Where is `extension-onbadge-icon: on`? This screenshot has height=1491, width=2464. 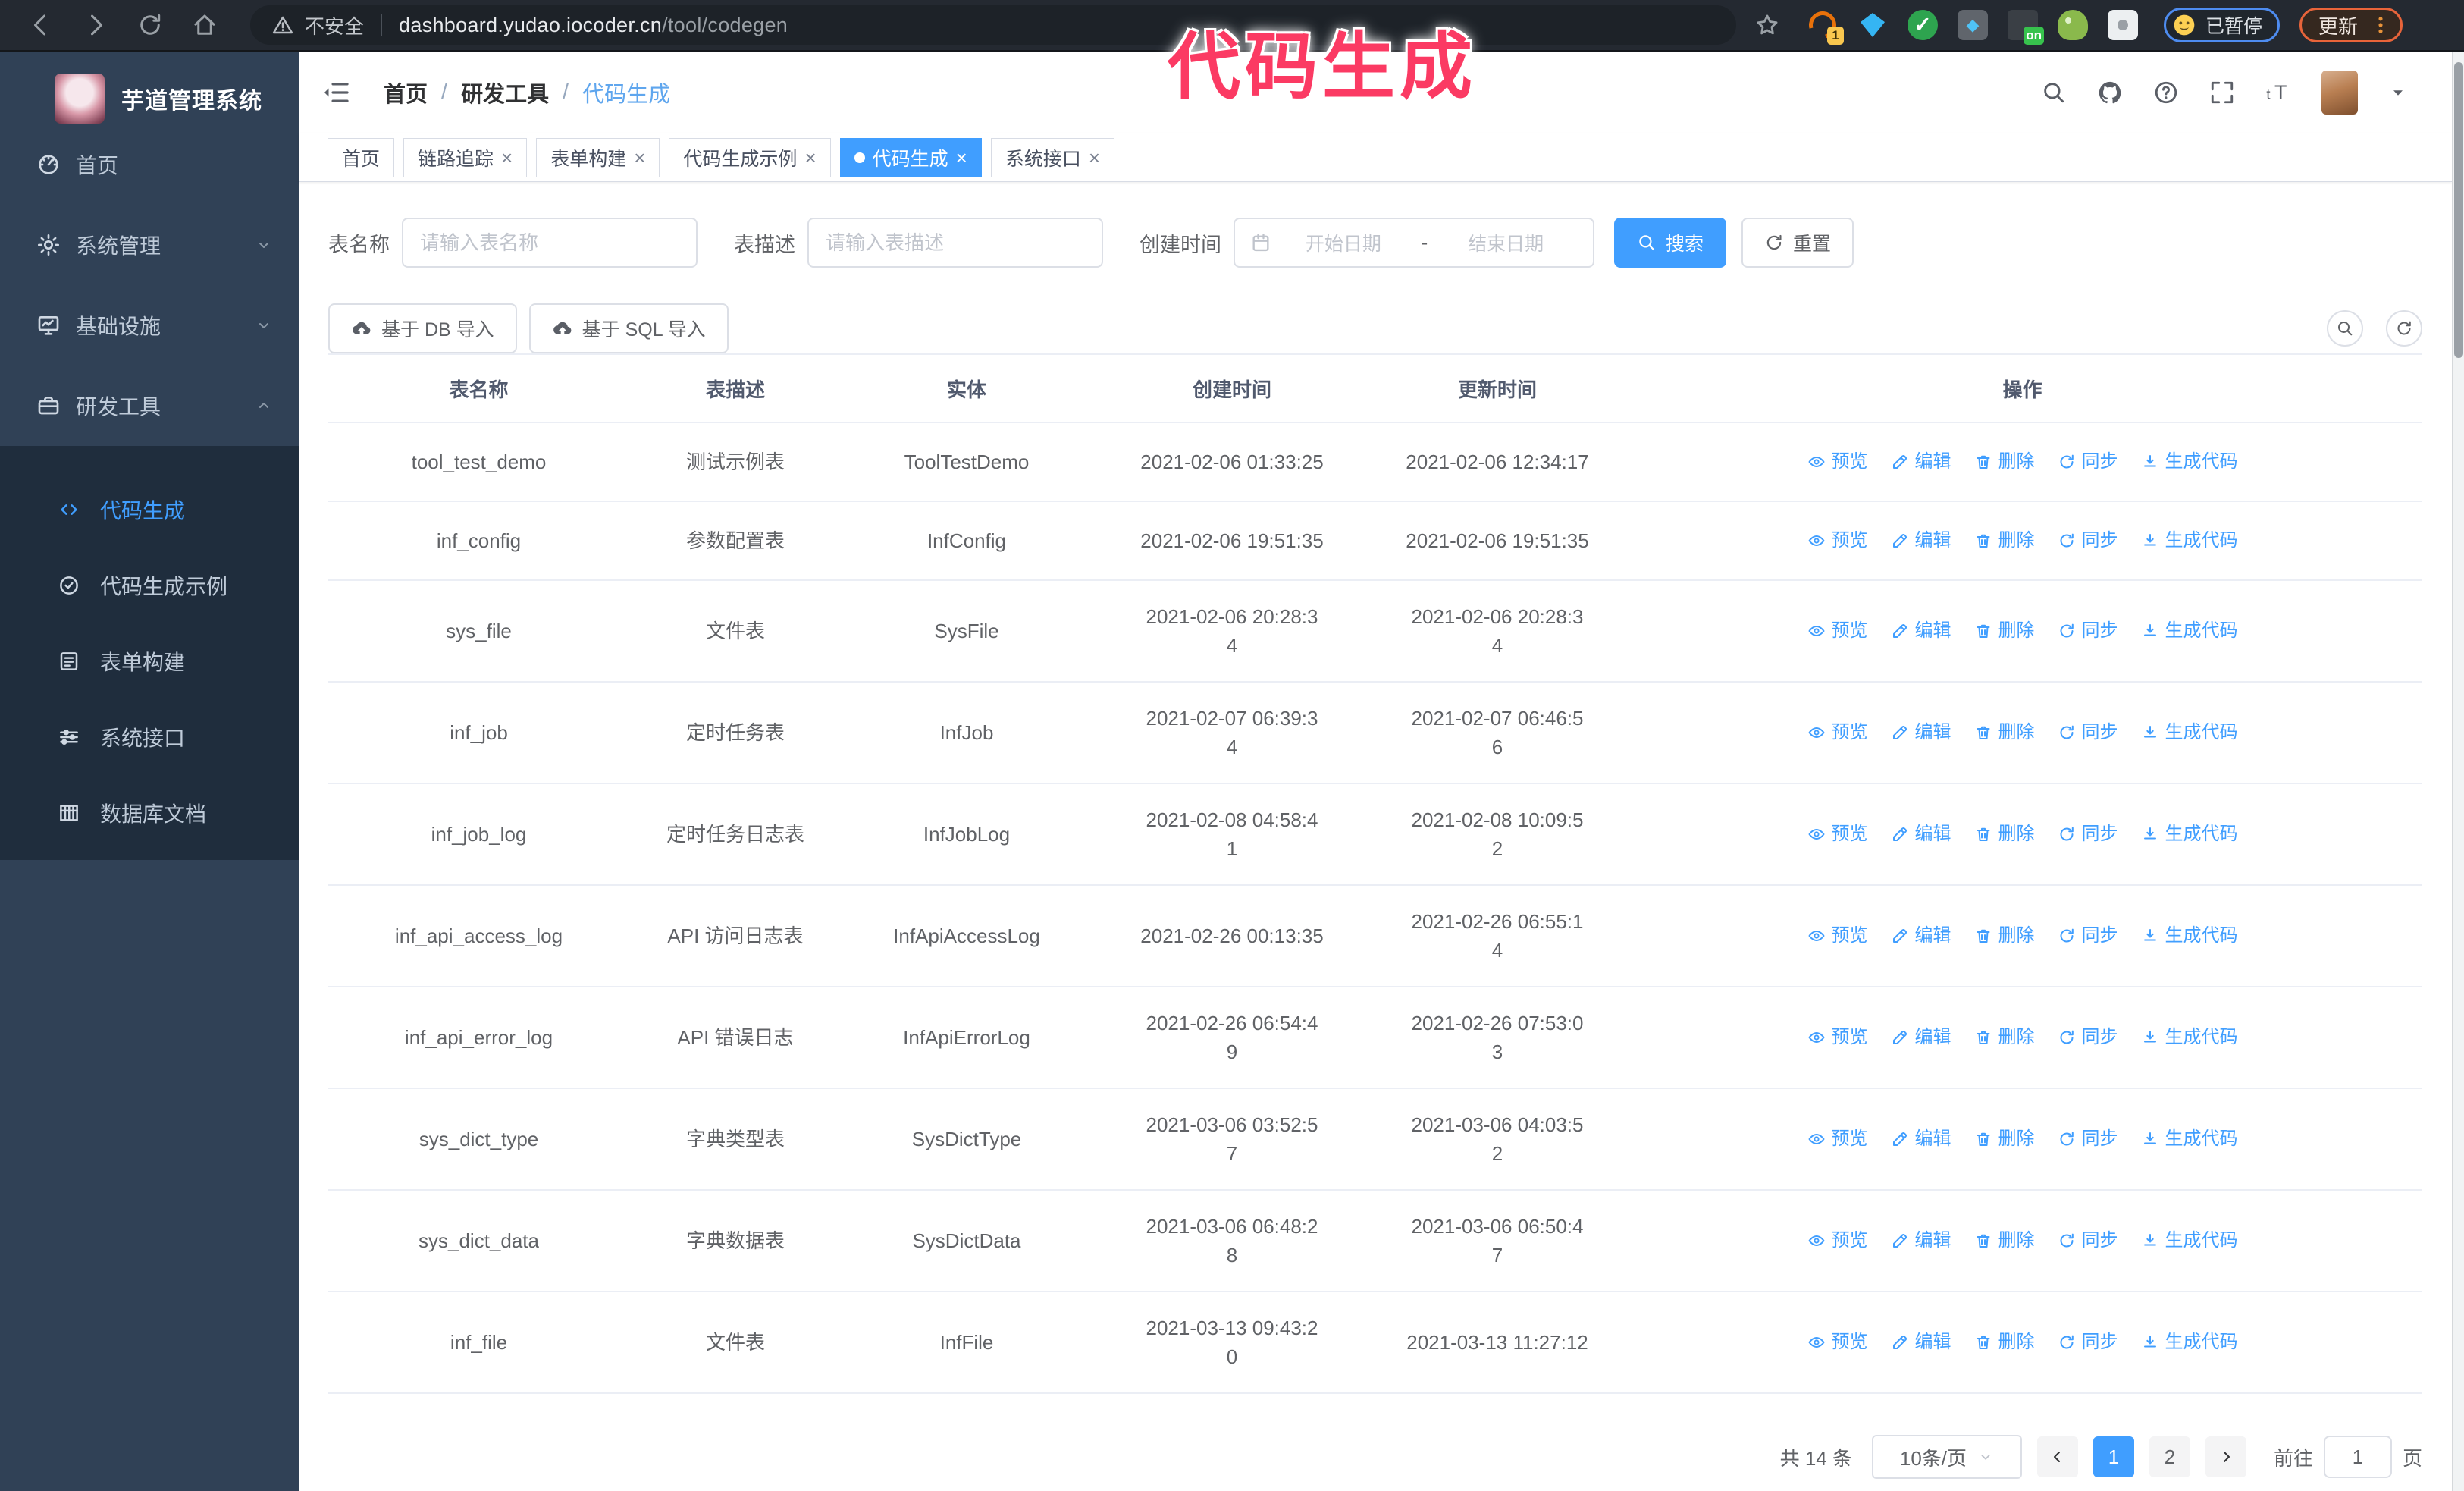 extension-onbadge-icon: on is located at coordinates (2026, 27).